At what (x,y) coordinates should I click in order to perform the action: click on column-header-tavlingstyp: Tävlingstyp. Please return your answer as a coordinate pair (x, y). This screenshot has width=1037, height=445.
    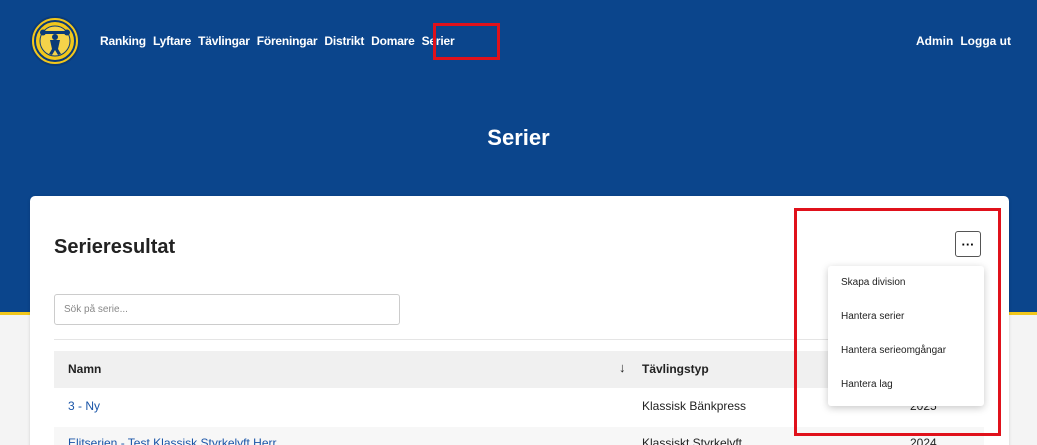
    Looking at the image, I should click on (675, 369).